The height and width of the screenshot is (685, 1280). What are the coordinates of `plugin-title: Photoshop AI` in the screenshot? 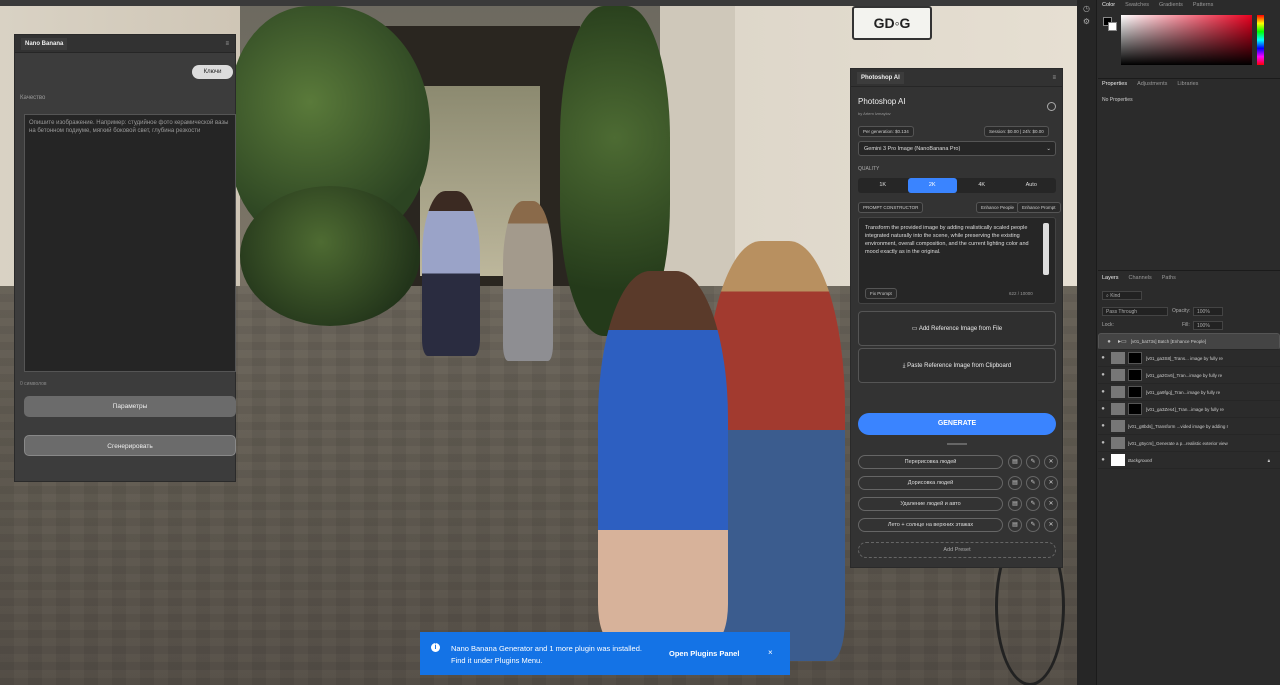 It's located at (882, 101).